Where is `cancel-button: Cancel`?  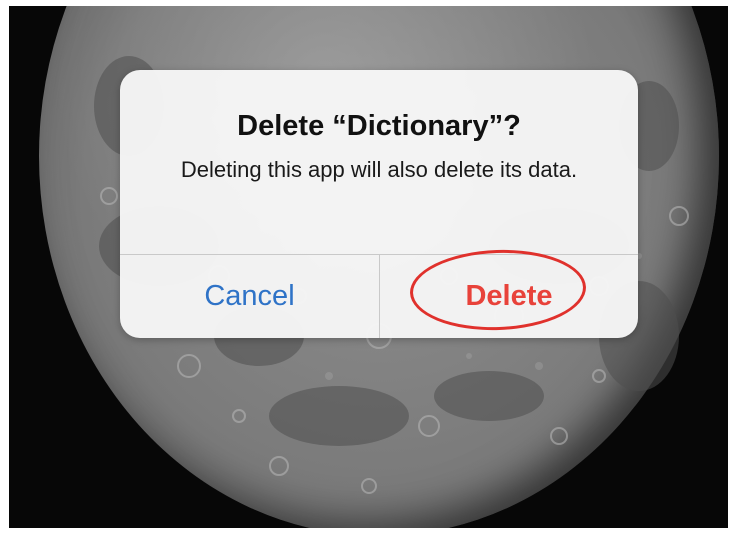
cancel-button: Cancel is located at coordinates (249, 296).